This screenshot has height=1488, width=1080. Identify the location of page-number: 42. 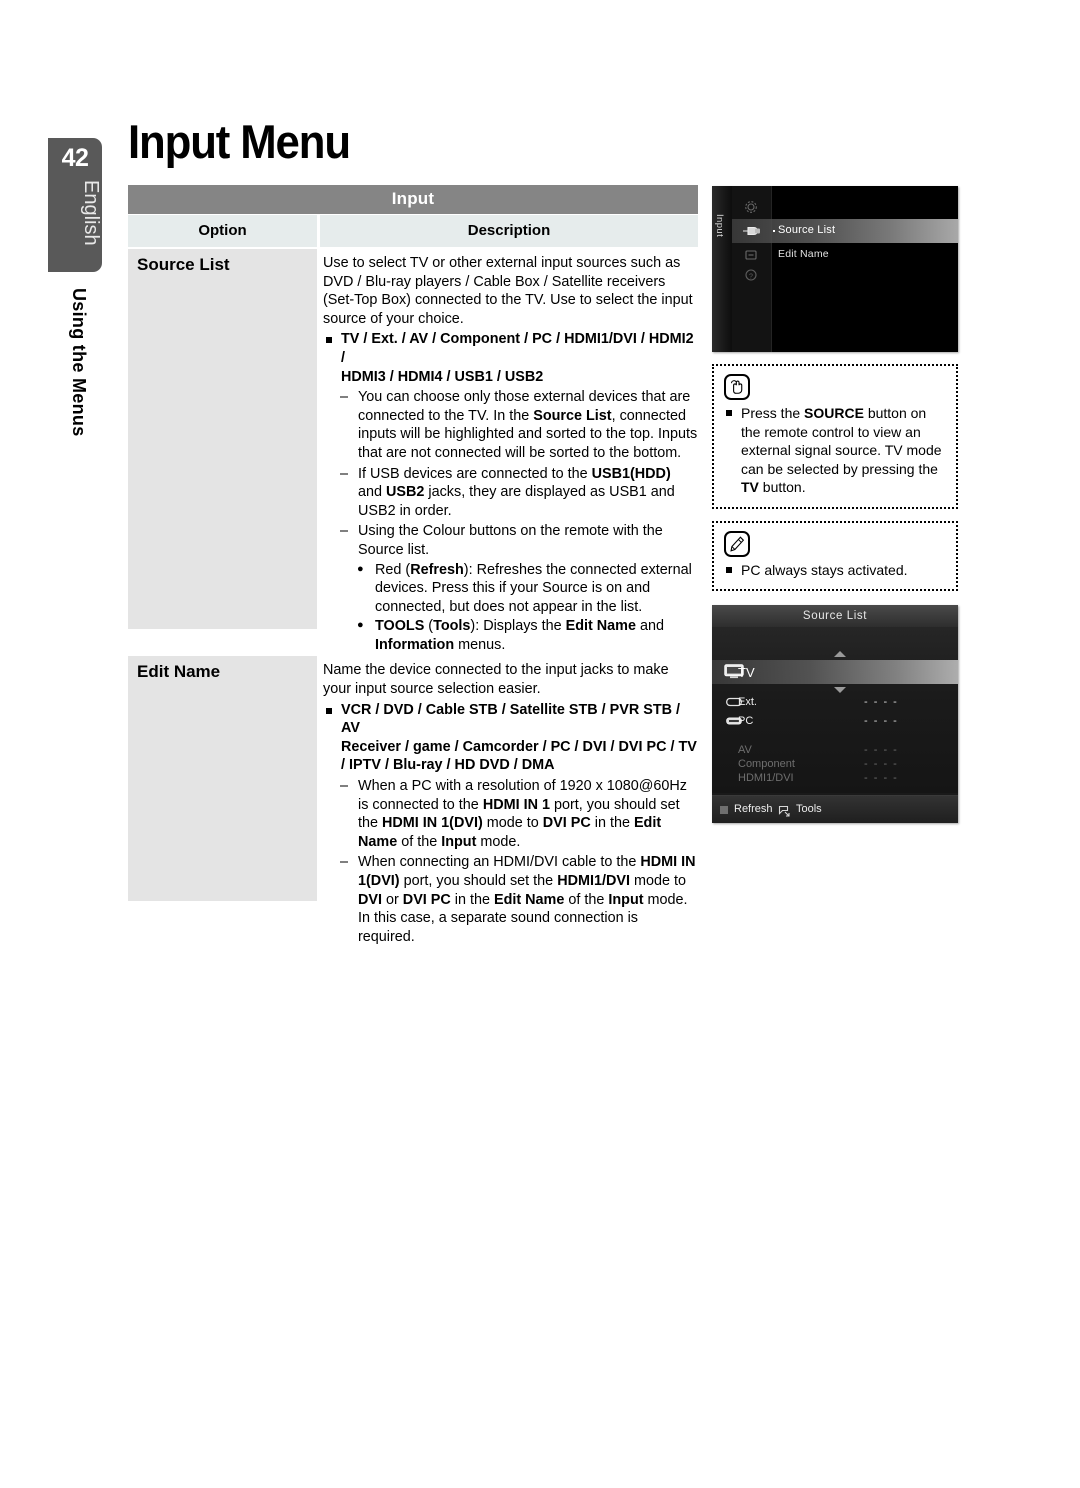
(75, 158).